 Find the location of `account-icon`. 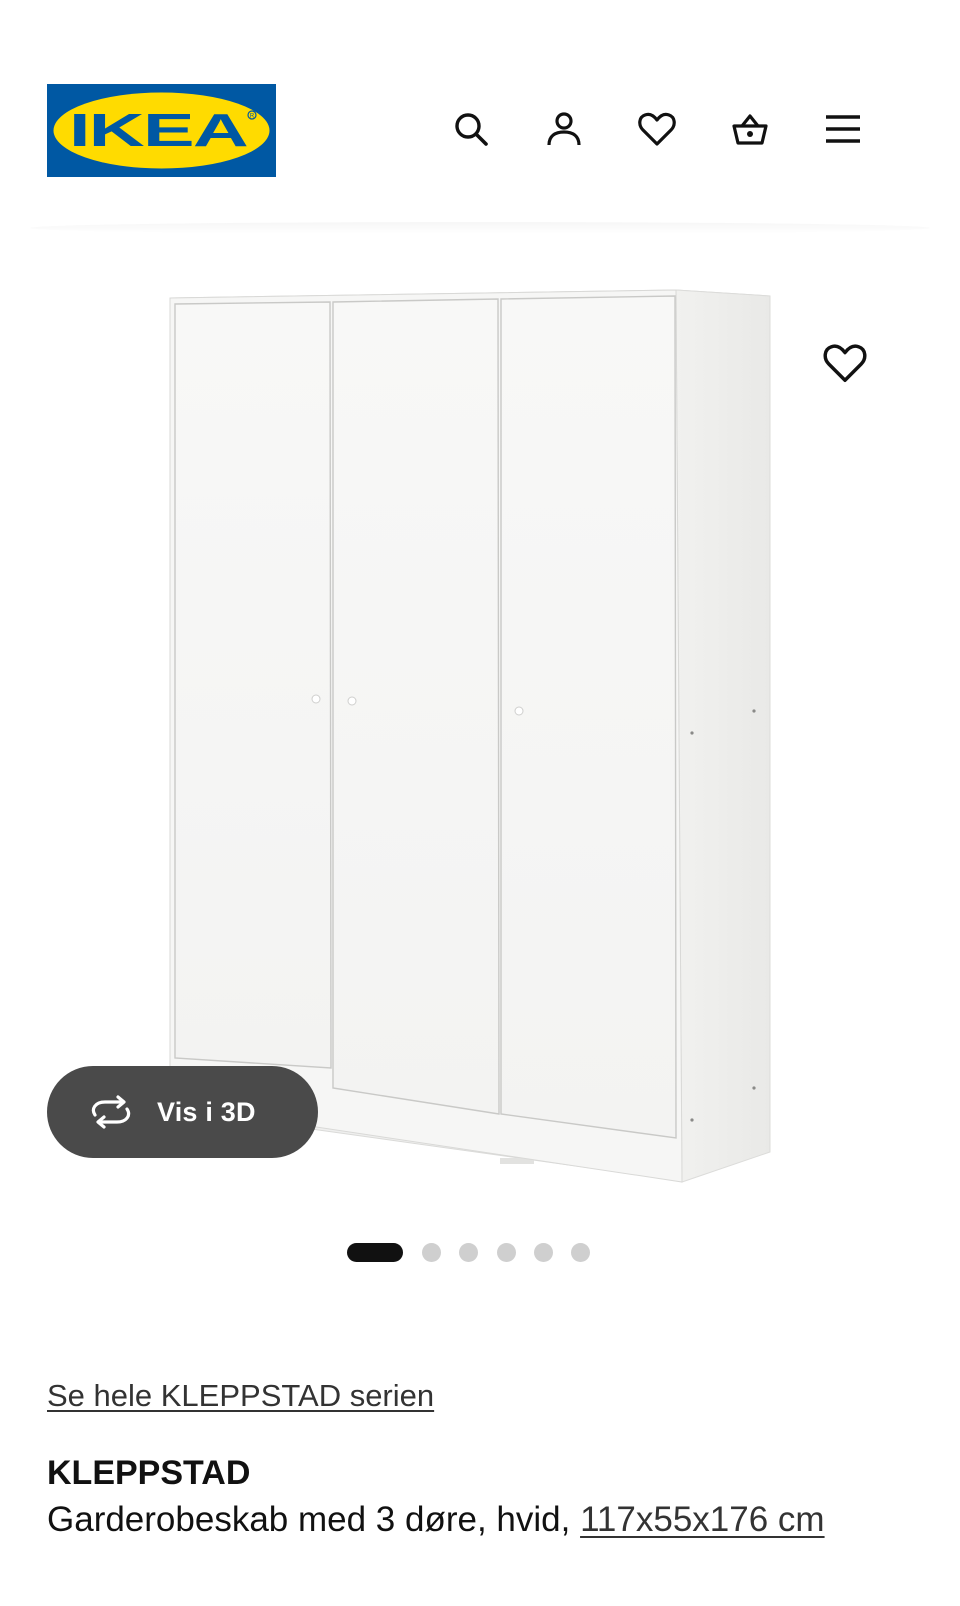

account-icon is located at coordinates (564, 129).